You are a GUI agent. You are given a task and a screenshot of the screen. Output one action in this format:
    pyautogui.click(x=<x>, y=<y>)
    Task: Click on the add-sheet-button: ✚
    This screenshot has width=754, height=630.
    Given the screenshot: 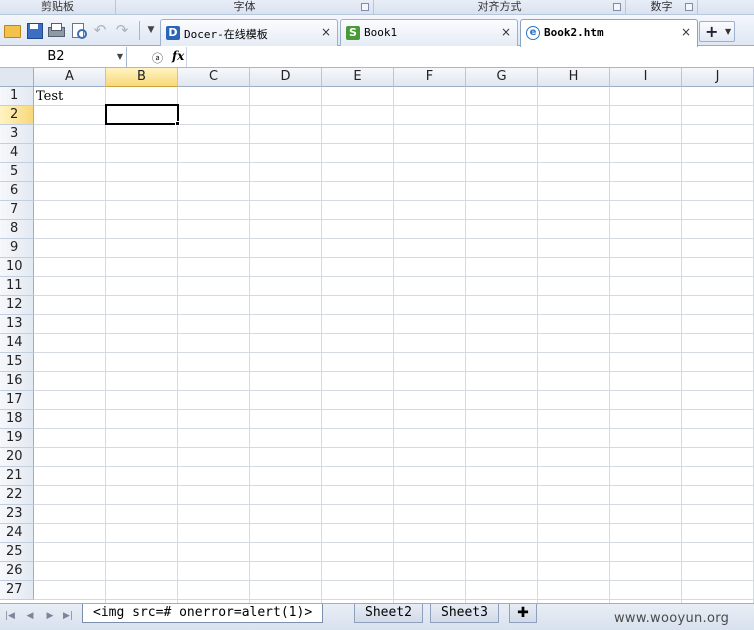 What is the action you would take?
    pyautogui.click(x=523, y=613)
    